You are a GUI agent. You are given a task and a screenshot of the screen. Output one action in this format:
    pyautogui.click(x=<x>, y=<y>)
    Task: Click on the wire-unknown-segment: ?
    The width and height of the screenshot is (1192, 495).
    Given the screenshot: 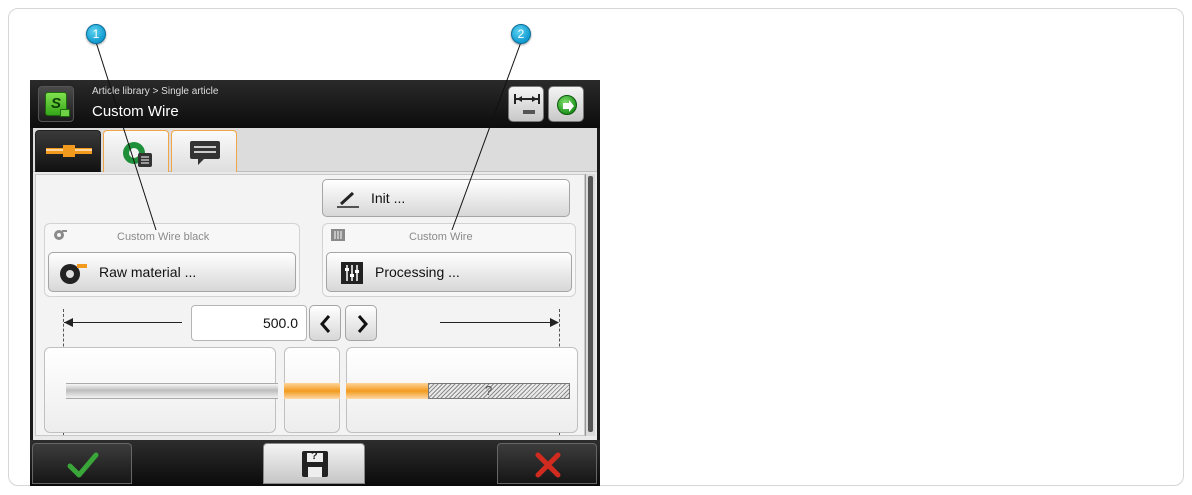 What is the action you would take?
    pyautogui.click(x=499, y=391)
    